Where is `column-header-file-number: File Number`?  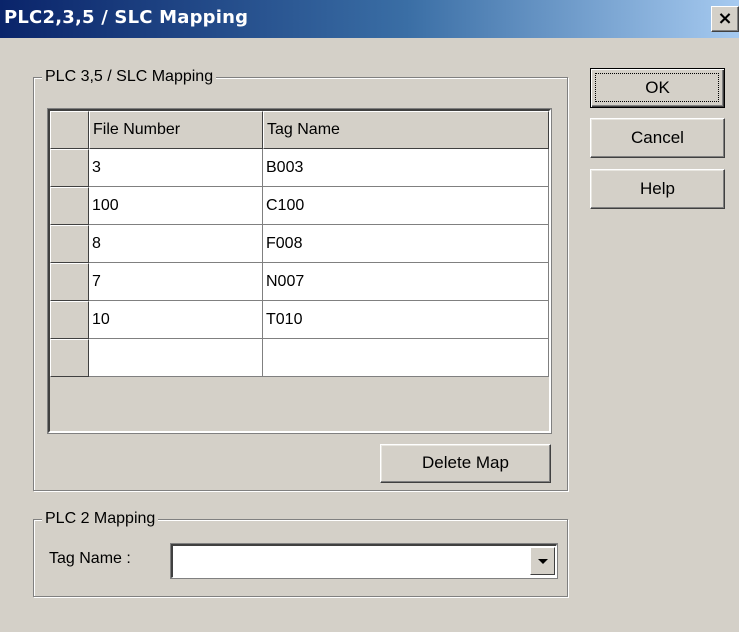
column-header-file-number: File Number is located at coordinates (176, 130).